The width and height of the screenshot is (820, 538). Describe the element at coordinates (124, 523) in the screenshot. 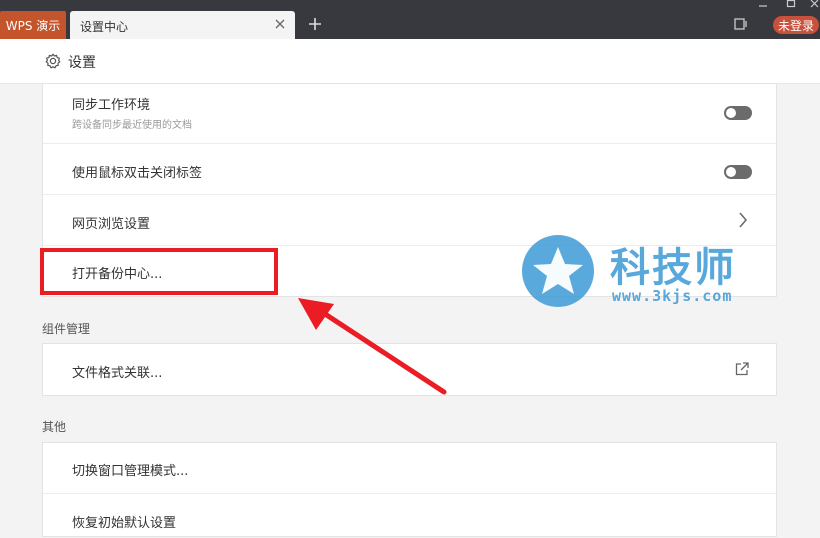

I see `row-label: 恢复初始默认设置` at that location.